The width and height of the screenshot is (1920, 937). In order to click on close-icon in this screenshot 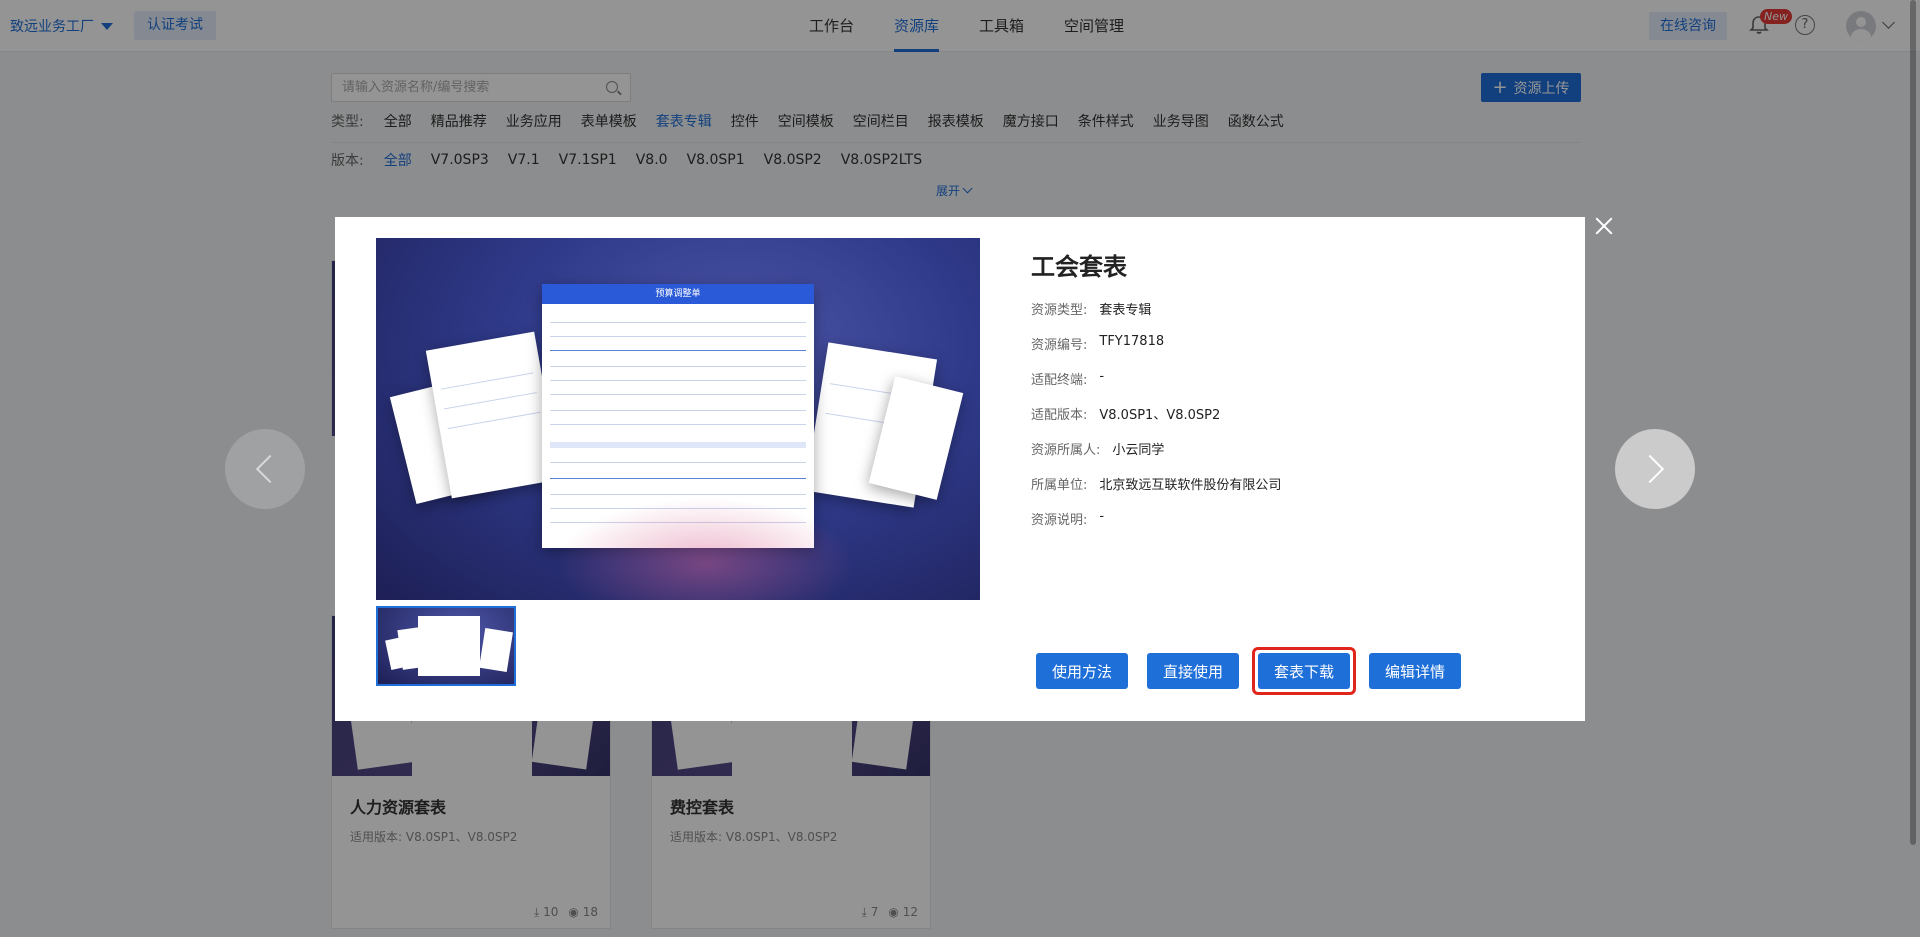, I will do `click(1604, 226)`.